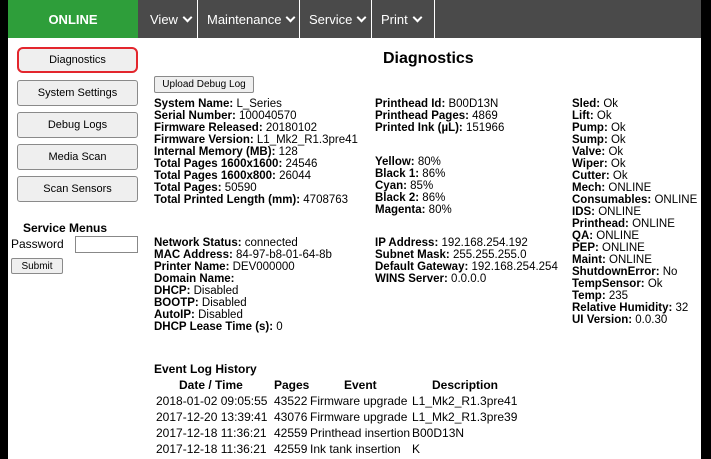  I want to click on info-row: TempSensor: Ok, so click(634, 284).